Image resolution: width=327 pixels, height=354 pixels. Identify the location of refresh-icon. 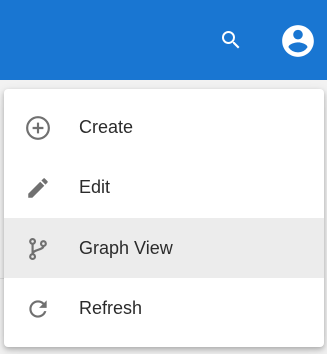
(38, 309).